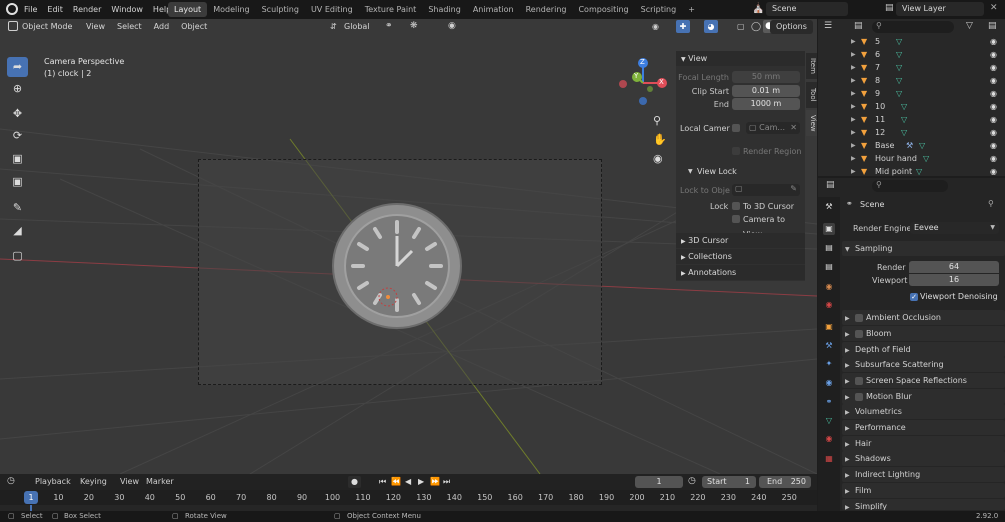  What do you see at coordinates (391, 9) in the screenshot?
I see `tab-texture-paint: Texture Paint` at bounding box center [391, 9].